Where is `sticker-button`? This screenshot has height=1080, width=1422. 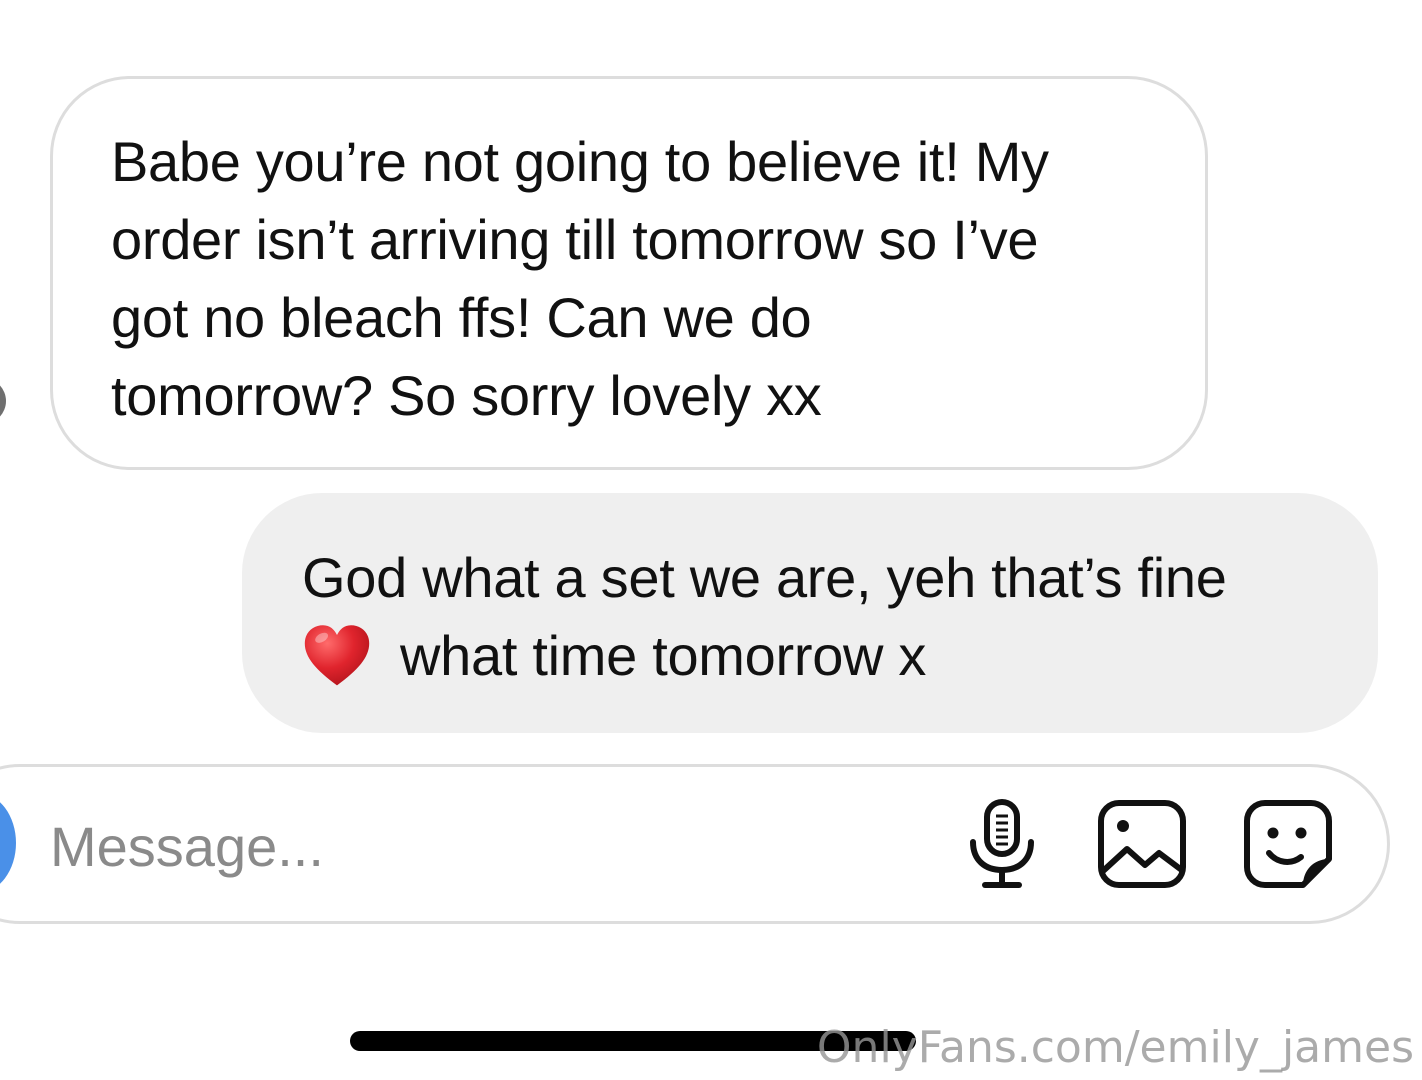 sticker-button is located at coordinates (1288, 844).